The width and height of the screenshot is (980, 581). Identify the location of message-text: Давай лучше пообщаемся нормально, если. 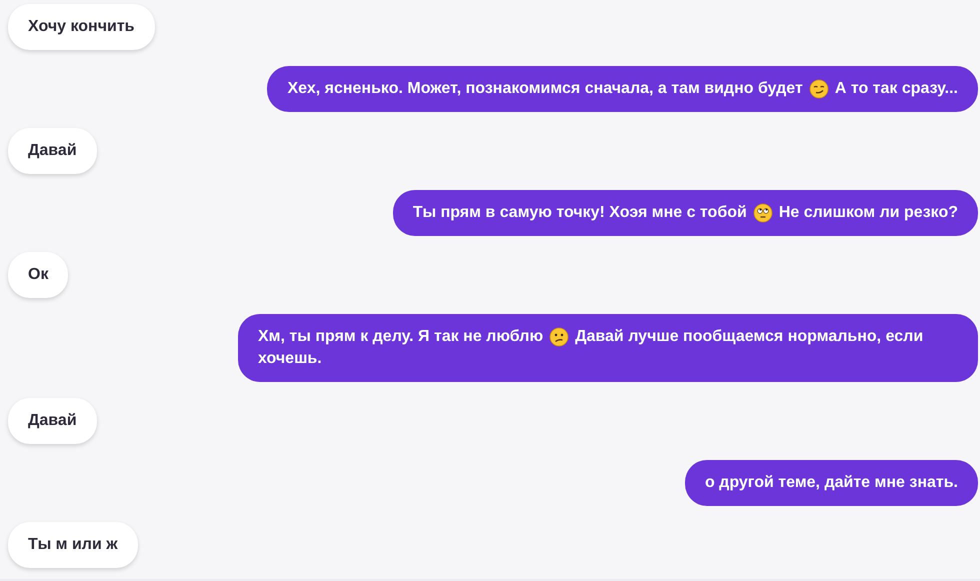
(749, 337).